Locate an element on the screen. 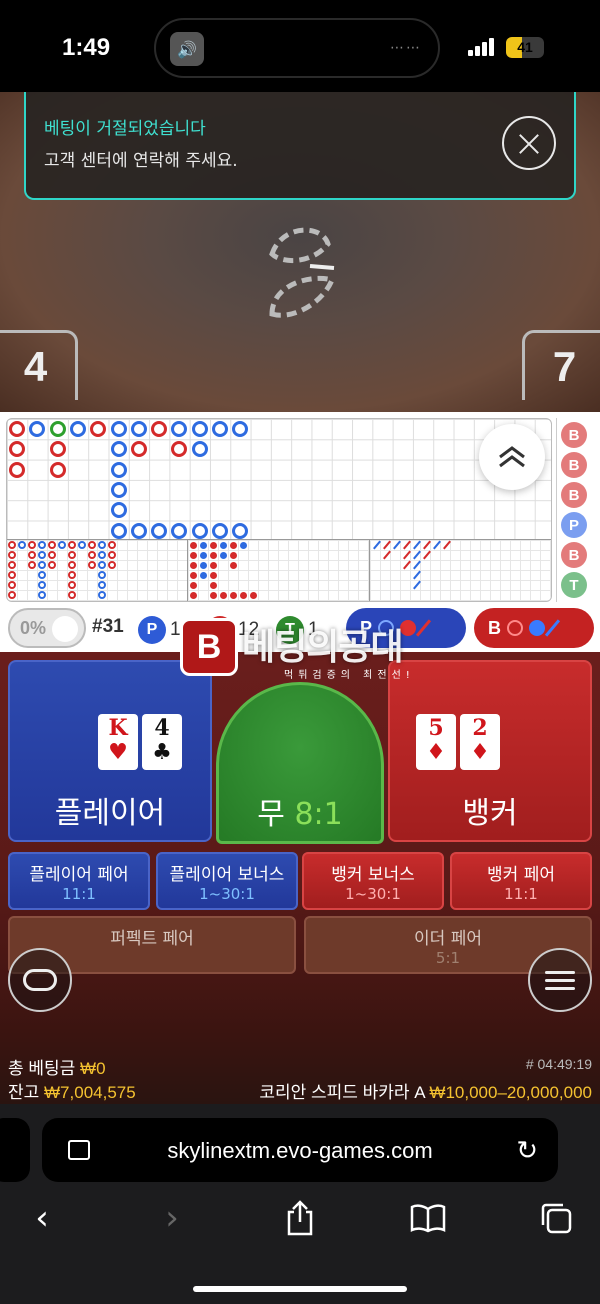 The height and width of the screenshot is (1304, 600). watermark-subtitle: 먹튀검증의 최전선! is located at coordinates (349, 675).